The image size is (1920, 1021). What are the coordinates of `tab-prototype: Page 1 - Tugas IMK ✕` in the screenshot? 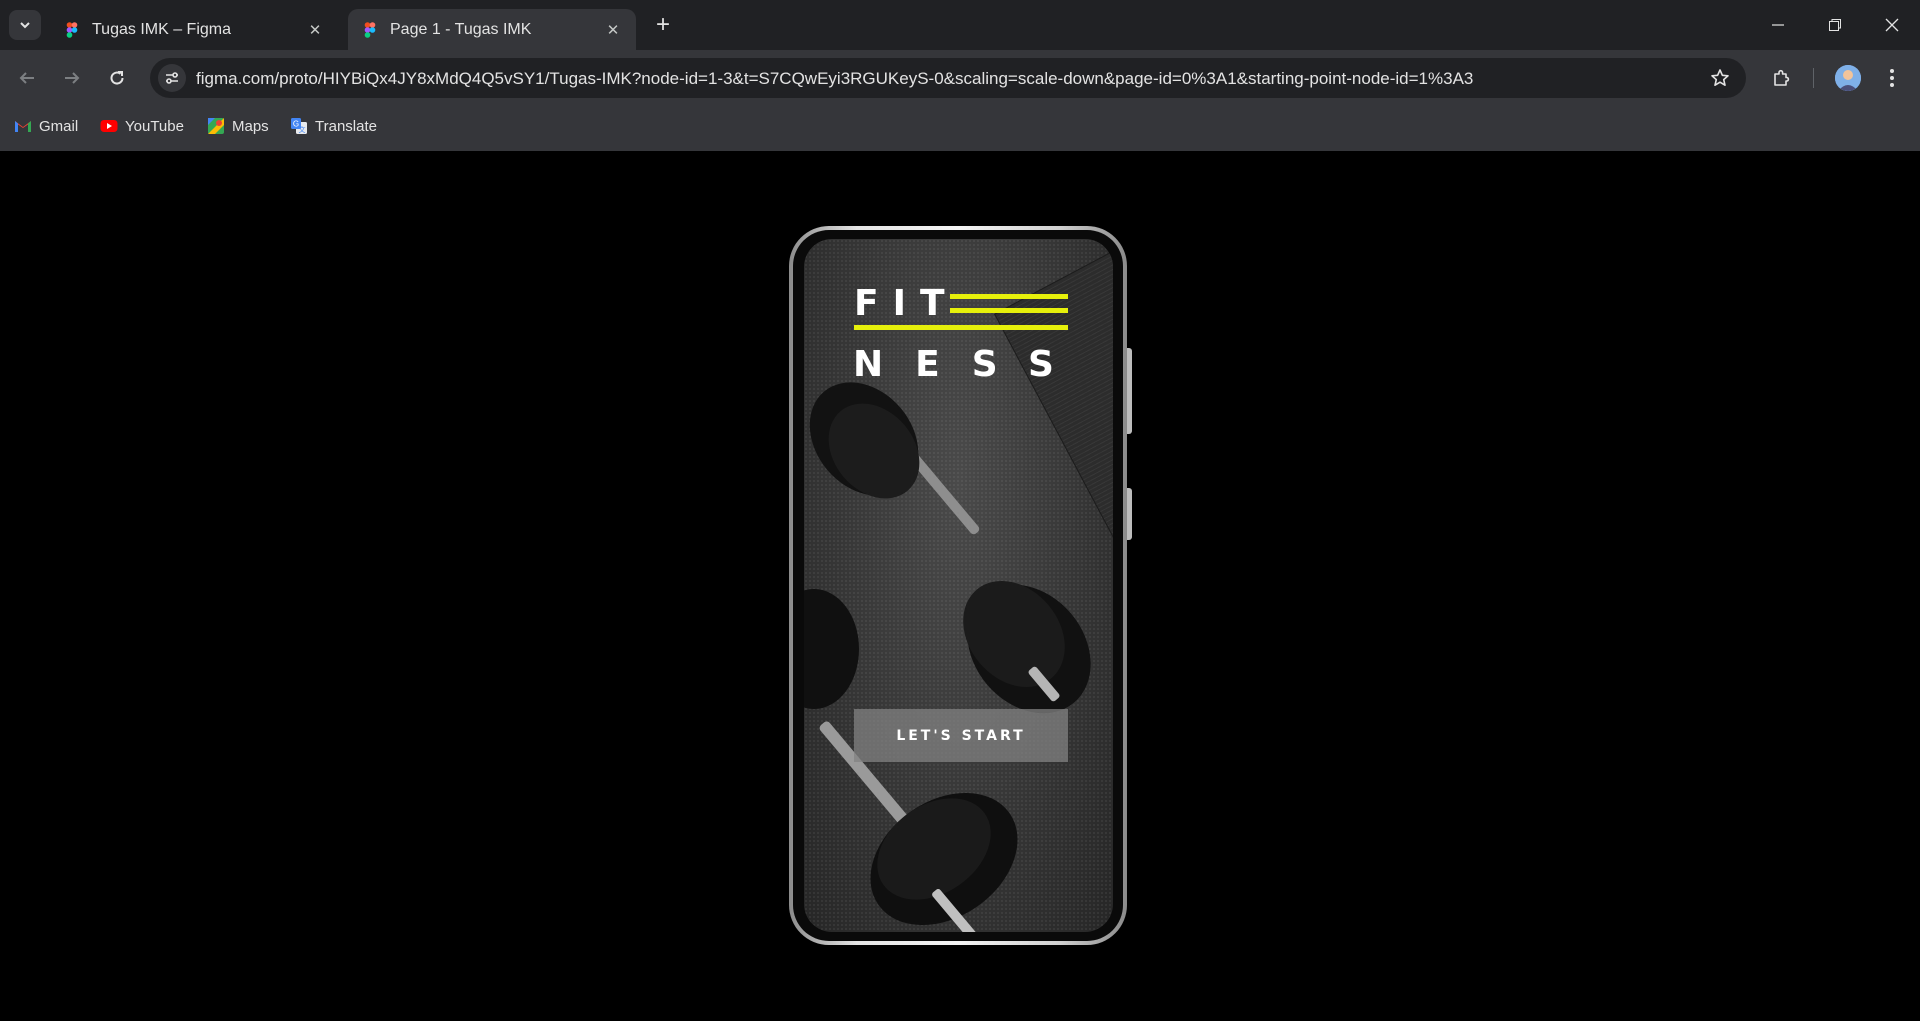 It's located at (492, 29).